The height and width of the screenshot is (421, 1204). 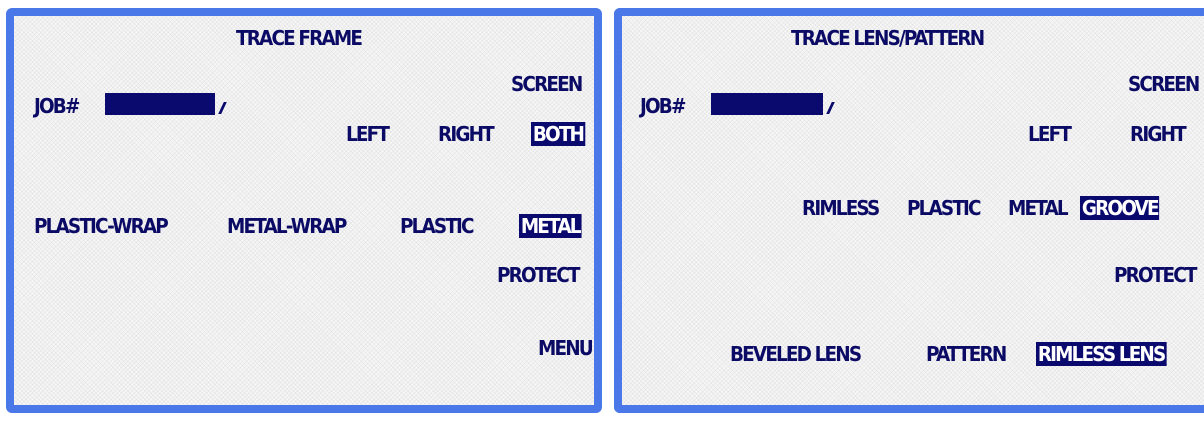 I want to click on frame-option-rimless: RIMLESS, so click(x=841, y=208).